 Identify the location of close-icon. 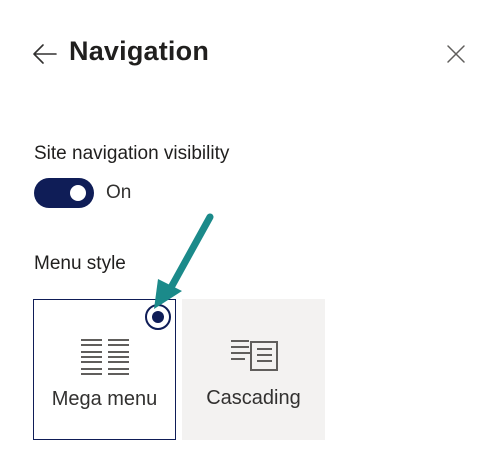
(456, 54).